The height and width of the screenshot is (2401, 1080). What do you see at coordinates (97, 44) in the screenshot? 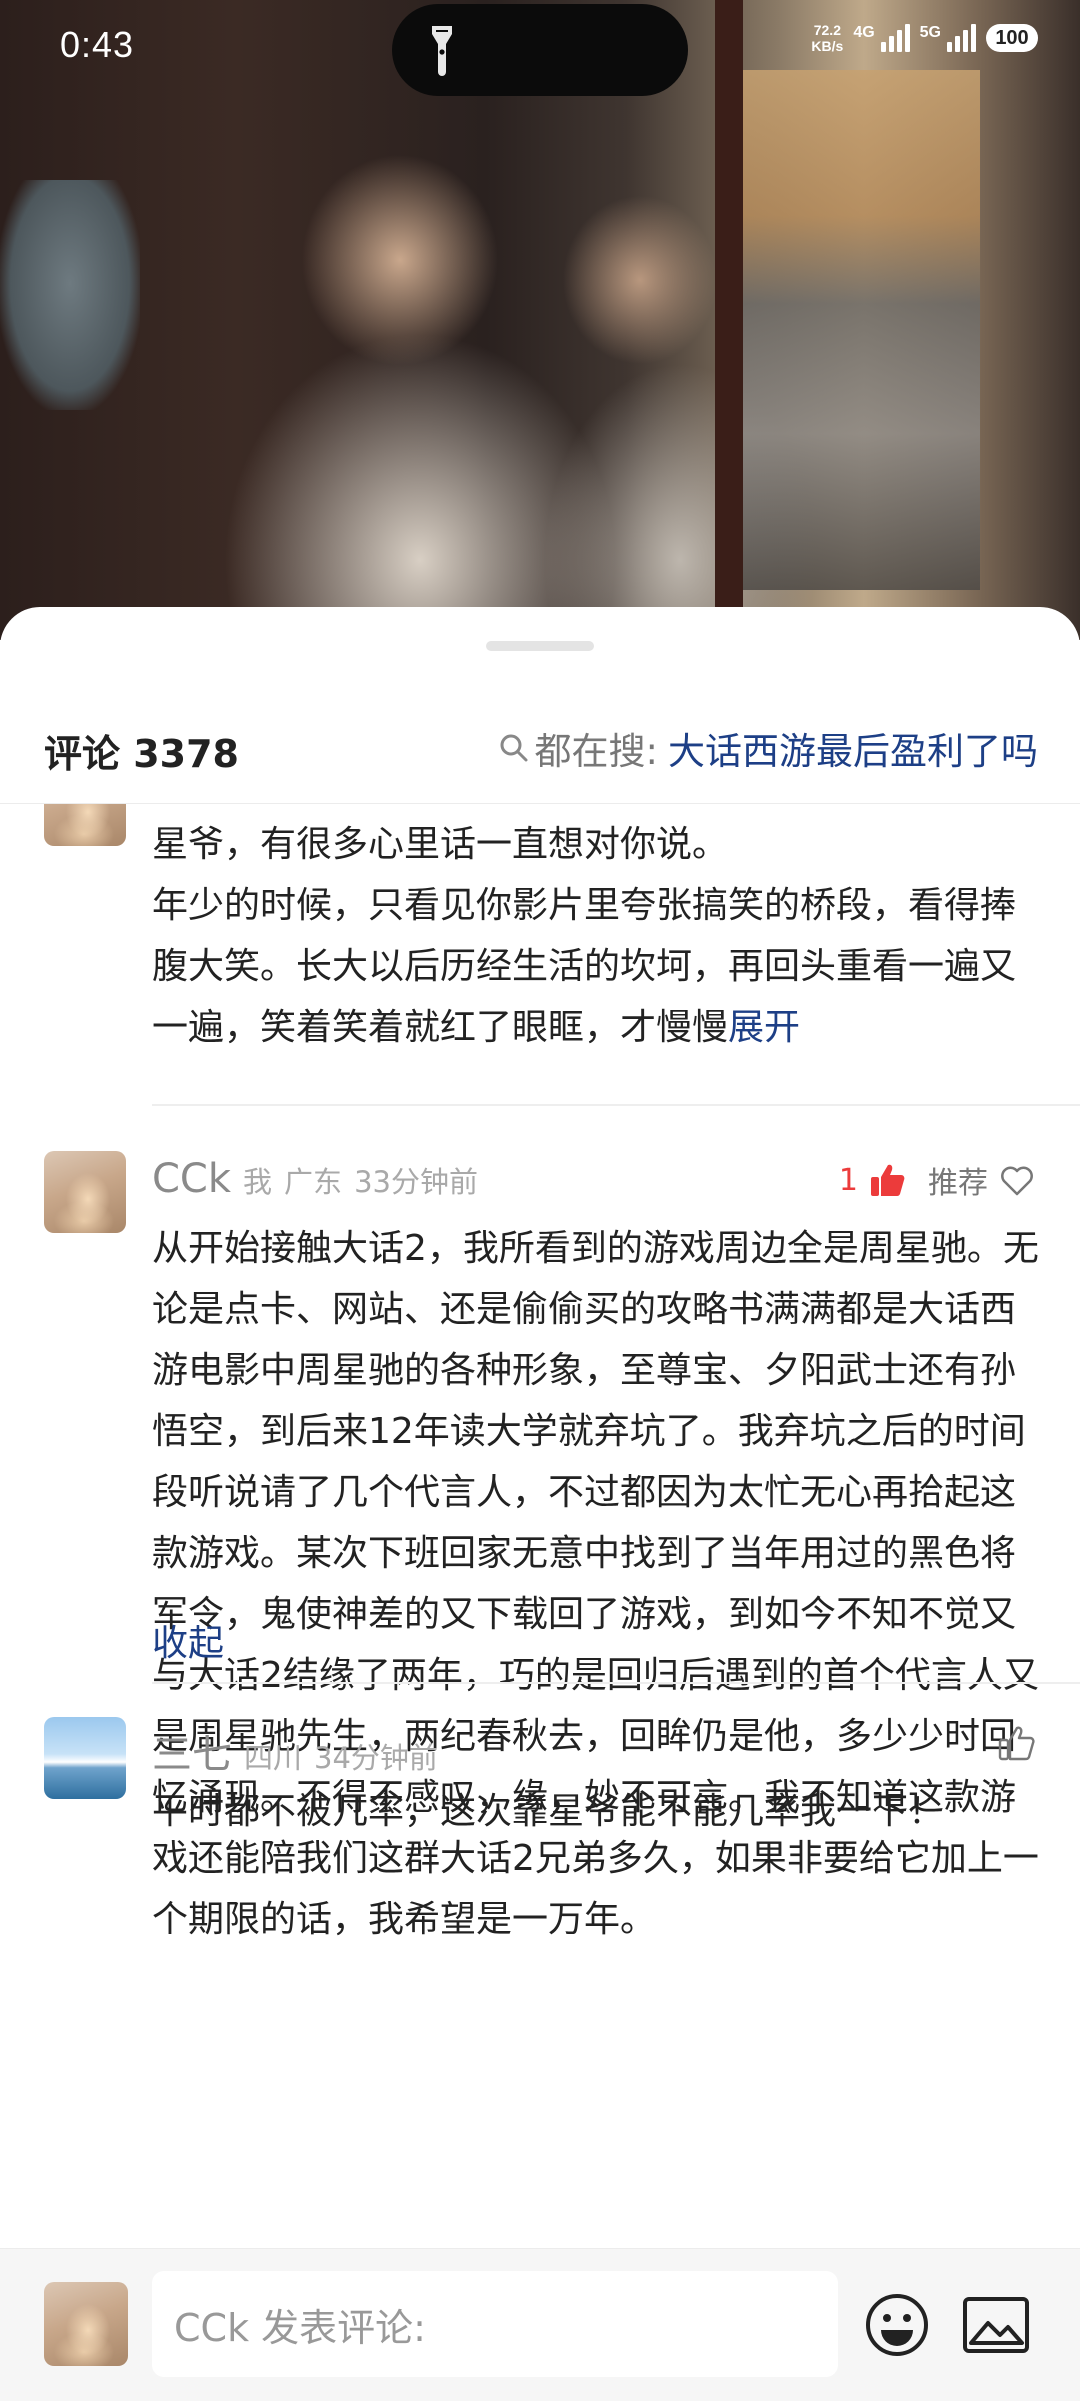
I see `status-time: 0:43` at bounding box center [97, 44].